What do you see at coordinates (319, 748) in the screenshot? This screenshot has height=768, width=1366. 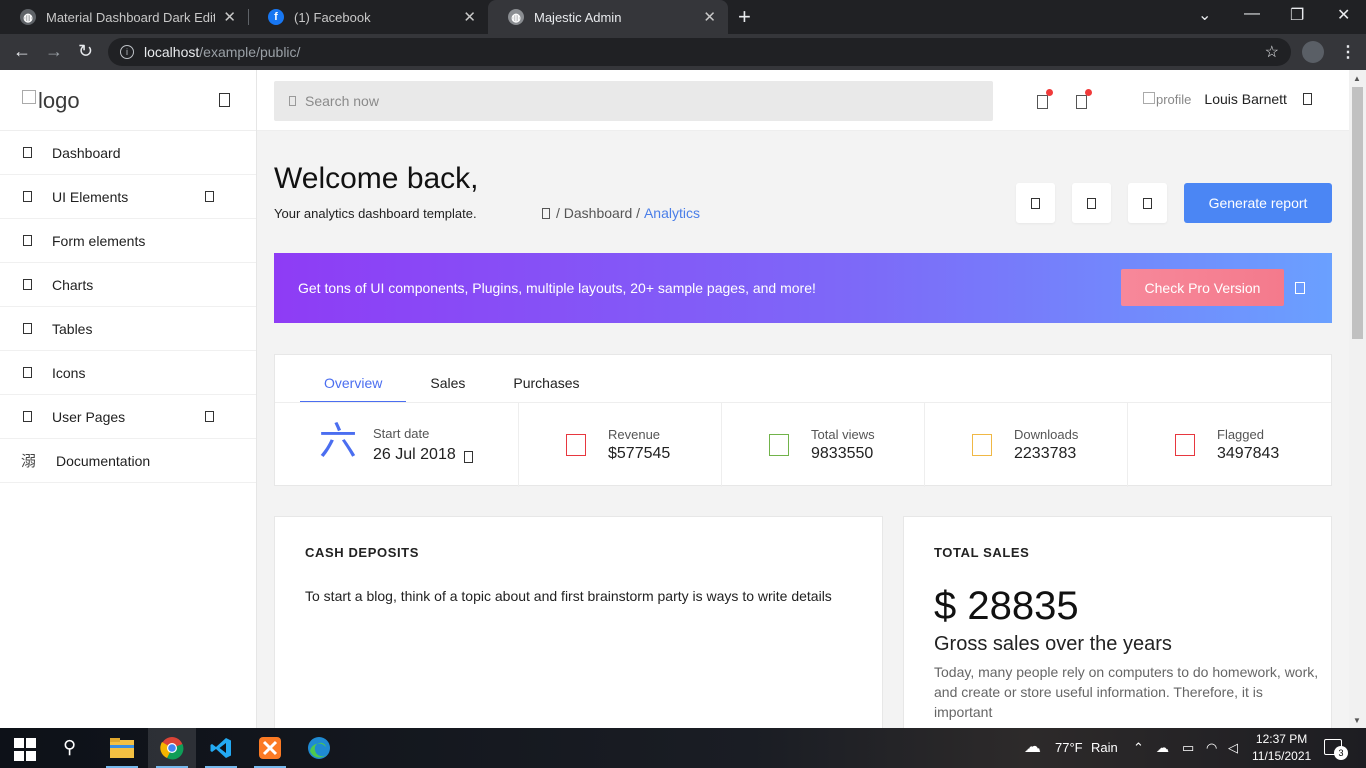 I see `edge-icon` at bounding box center [319, 748].